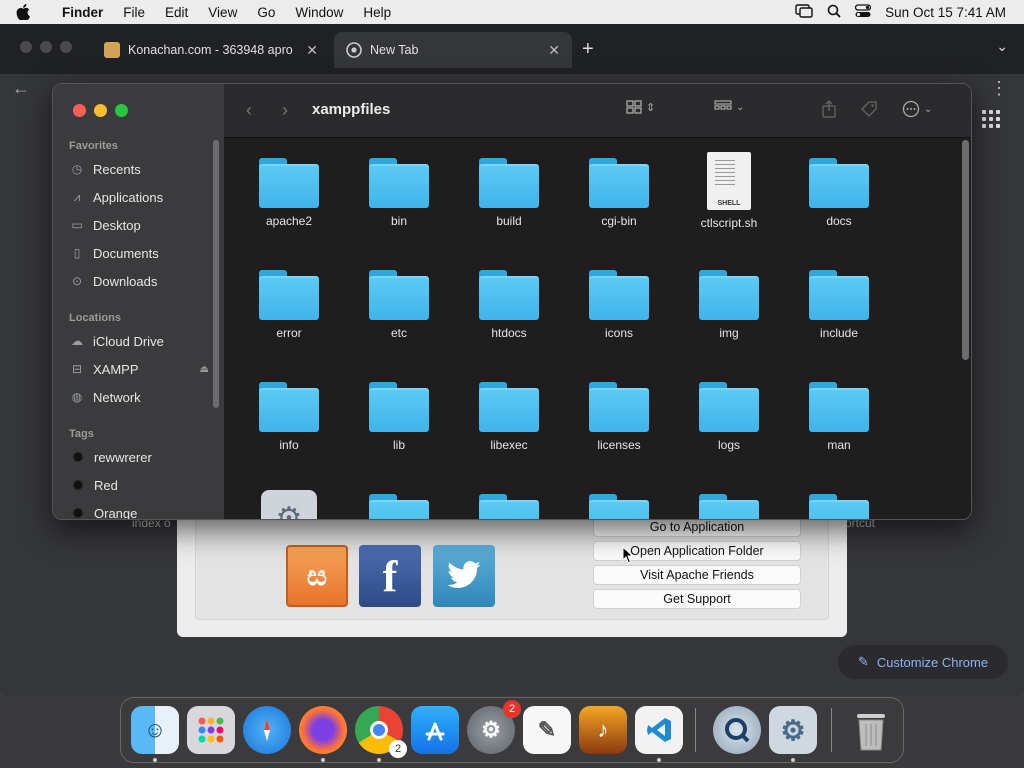  Describe the element at coordinates (222, 12) in the screenshot. I see `menu-view: View` at that location.